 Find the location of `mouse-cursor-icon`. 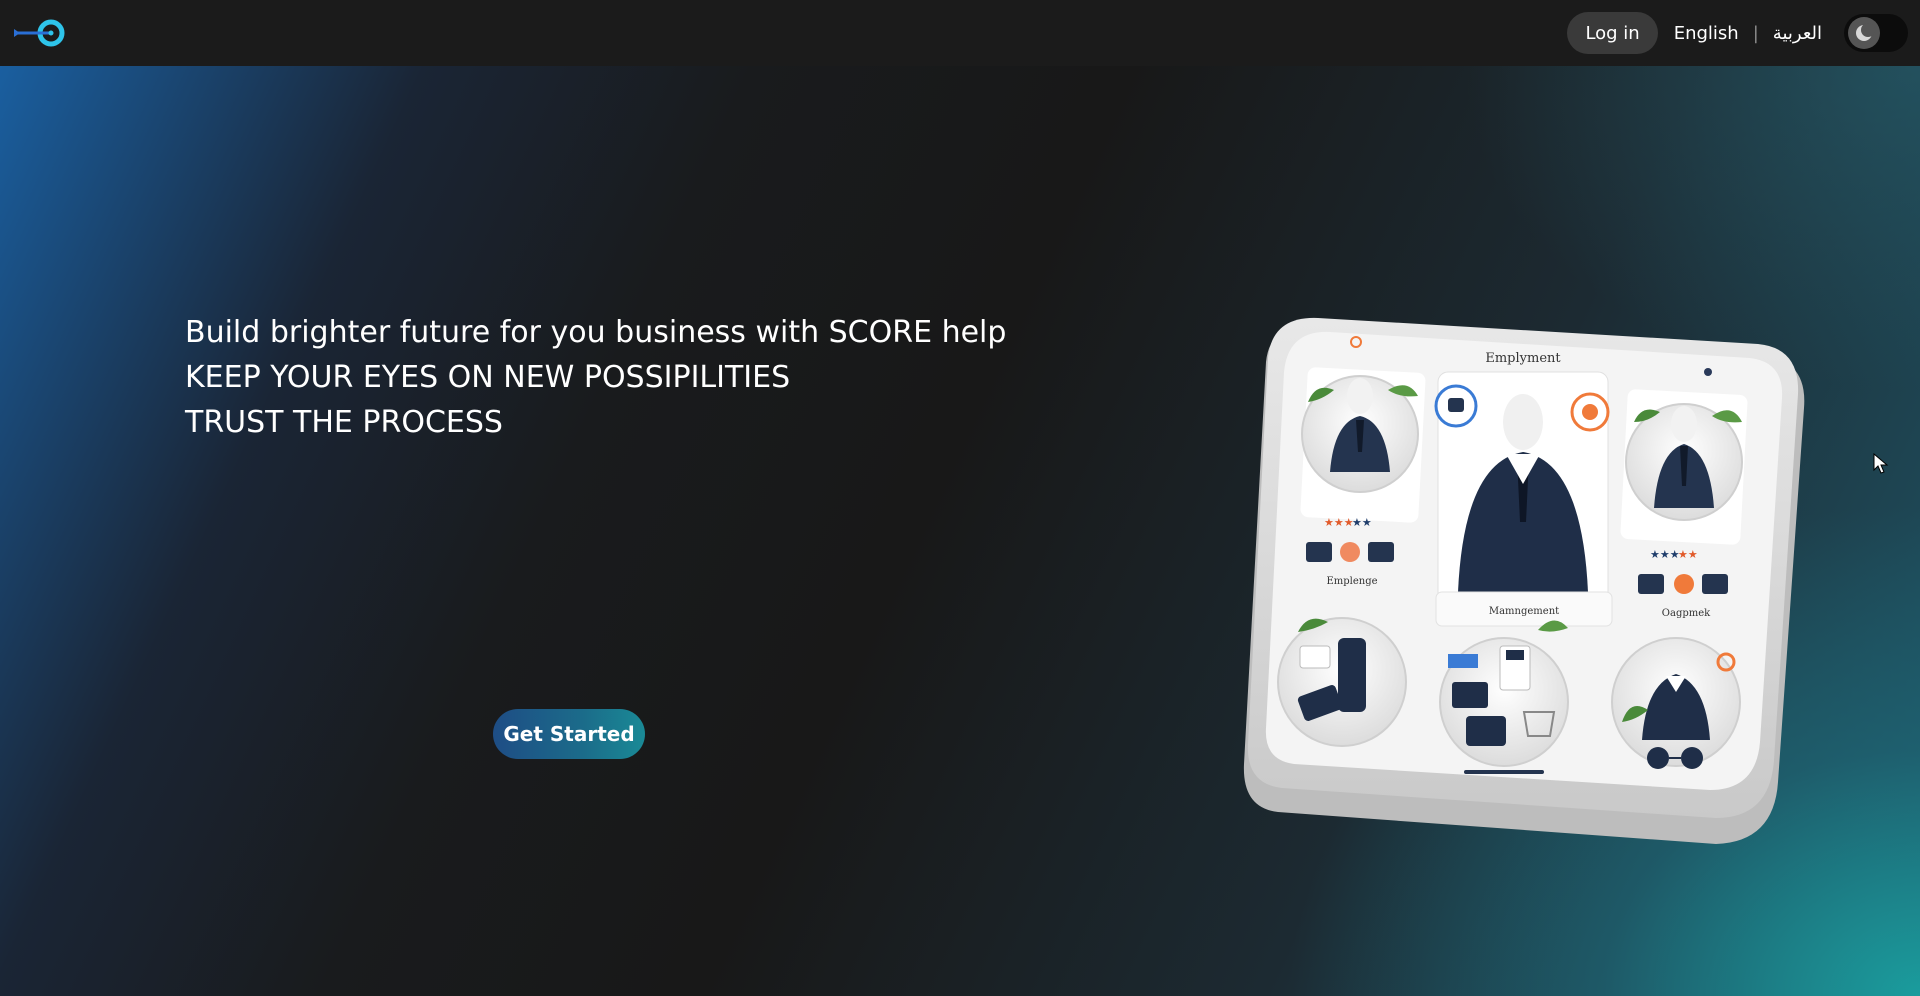

mouse-cursor-icon is located at coordinates (1881, 463).